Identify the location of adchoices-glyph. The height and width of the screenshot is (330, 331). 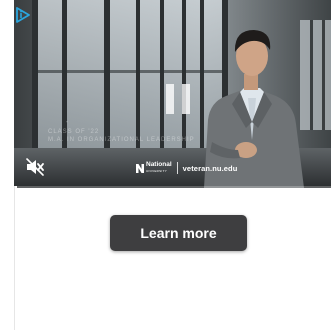
(23, 15).